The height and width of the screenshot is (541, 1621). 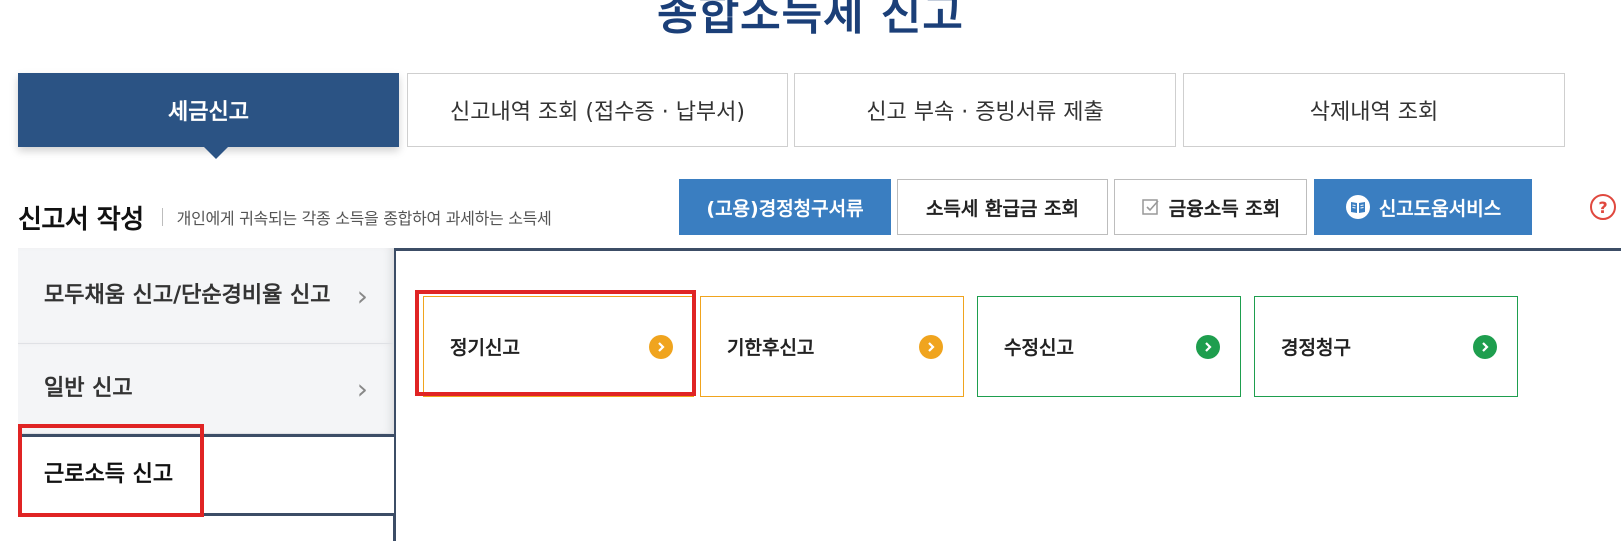 What do you see at coordinates (207, 435) in the screenshot?
I see `nav-border-top` at bounding box center [207, 435].